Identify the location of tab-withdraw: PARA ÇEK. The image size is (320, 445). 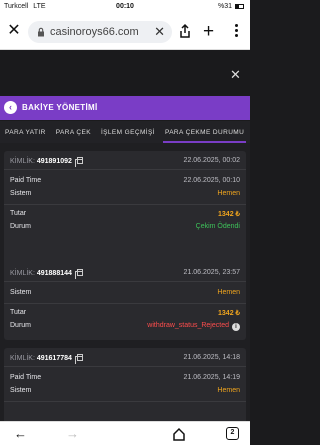
(73, 132).